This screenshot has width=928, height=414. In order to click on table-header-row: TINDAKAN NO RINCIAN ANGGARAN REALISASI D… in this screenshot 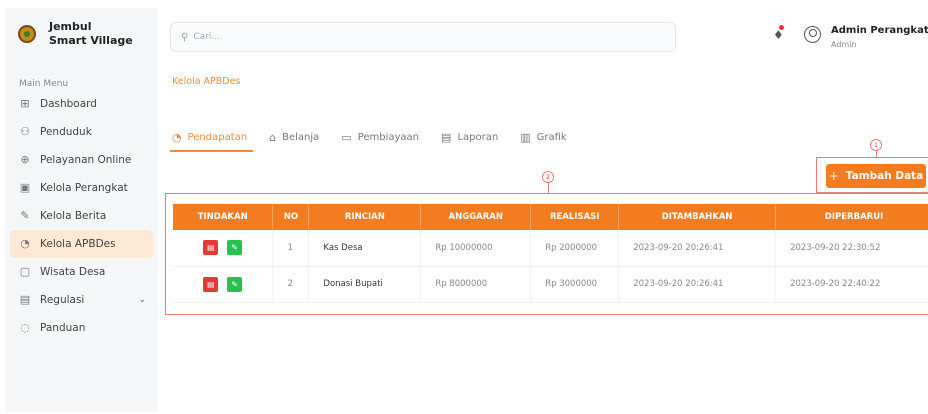, I will do `click(550, 217)`.